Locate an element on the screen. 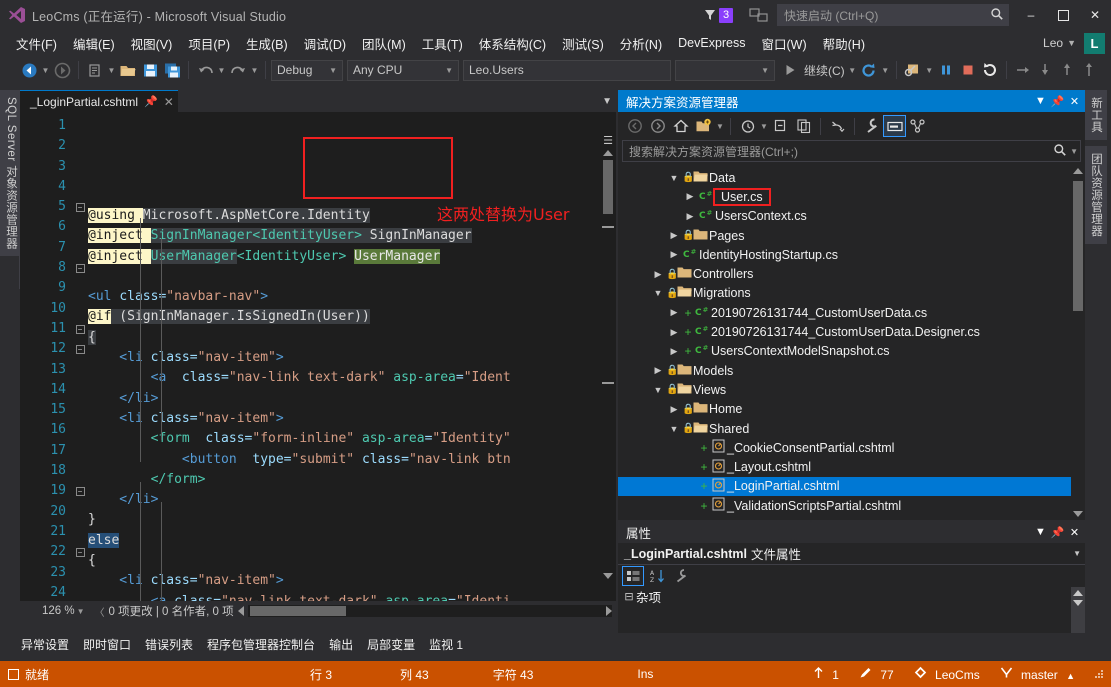 Image resolution: width=1111 pixels, height=687 pixels. tree-item: ▶ 🔒 Models is located at coordinates (851, 370).